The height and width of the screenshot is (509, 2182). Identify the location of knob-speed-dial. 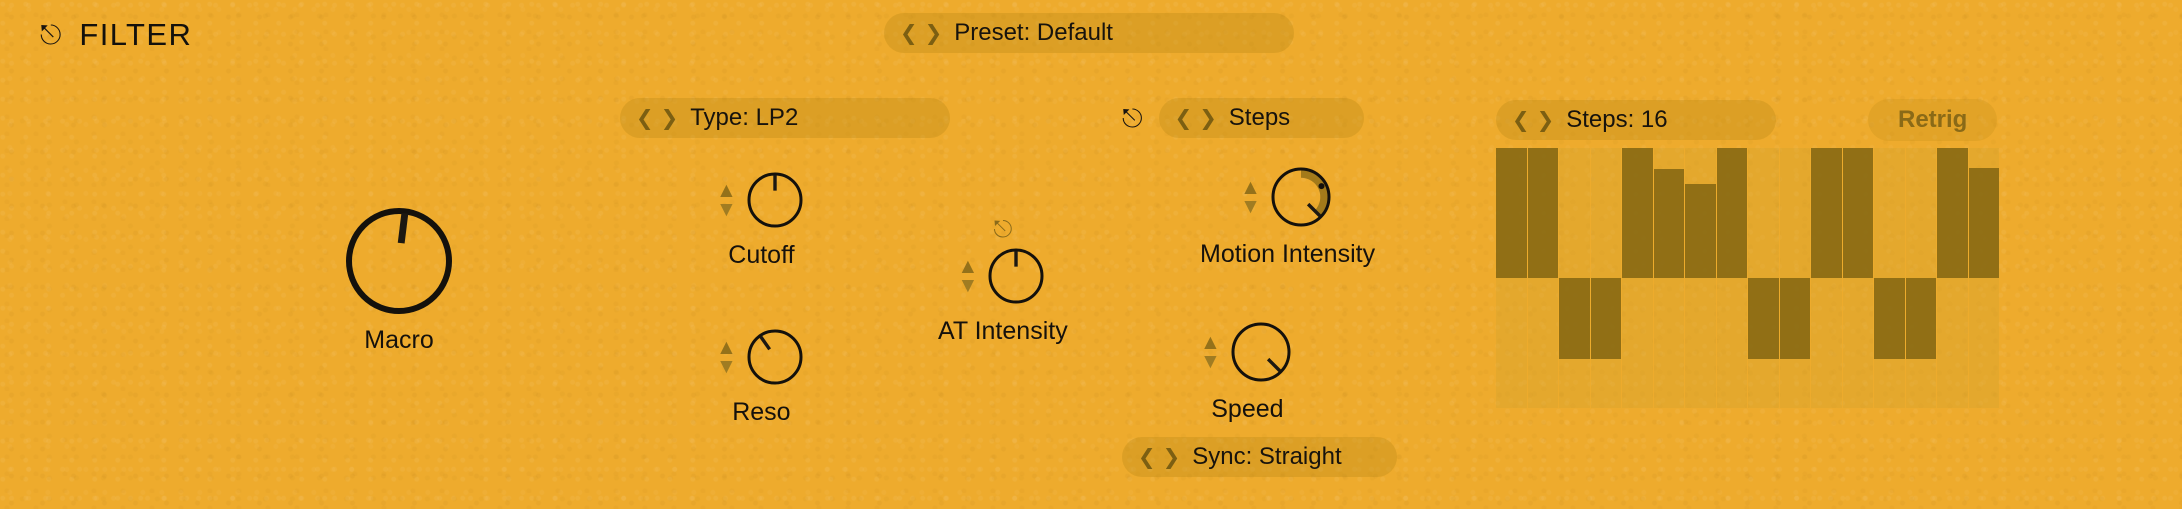
(1261, 352).